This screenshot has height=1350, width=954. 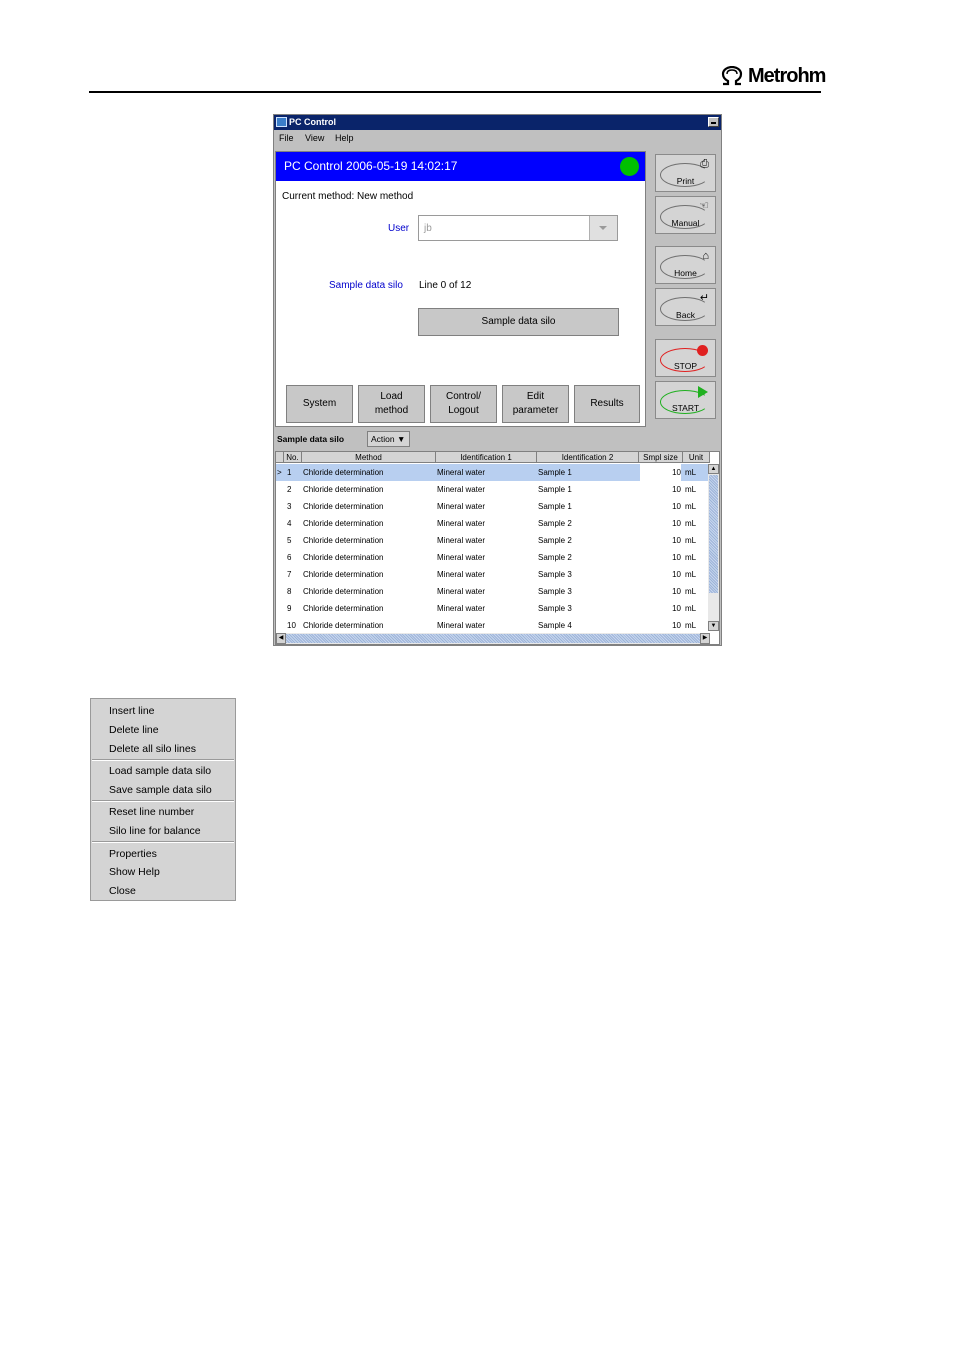 I want to click on scroll-thumb, so click(x=713, y=534).